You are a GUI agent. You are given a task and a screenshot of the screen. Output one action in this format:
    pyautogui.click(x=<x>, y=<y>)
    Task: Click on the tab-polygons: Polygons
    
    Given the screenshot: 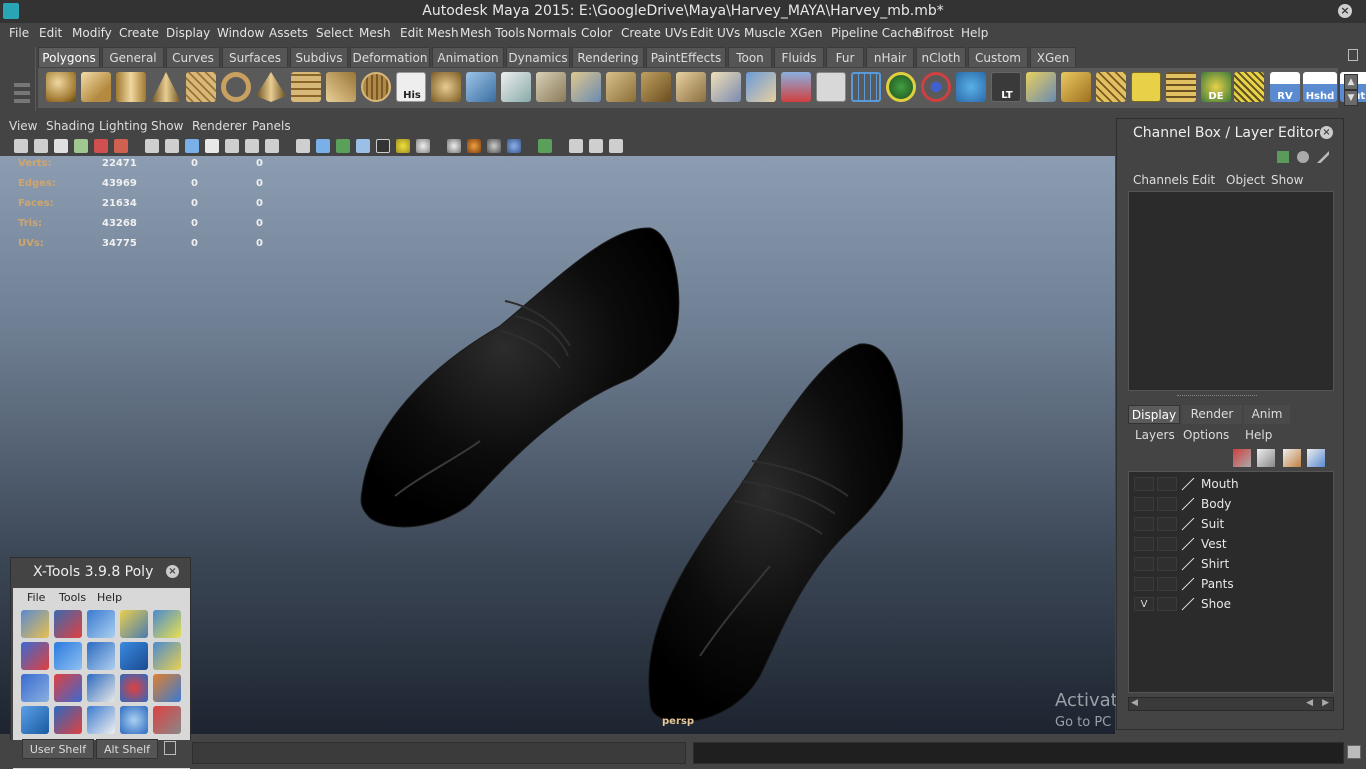 What is the action you would take?
    pyautogui.click(x=69, y=57)
    